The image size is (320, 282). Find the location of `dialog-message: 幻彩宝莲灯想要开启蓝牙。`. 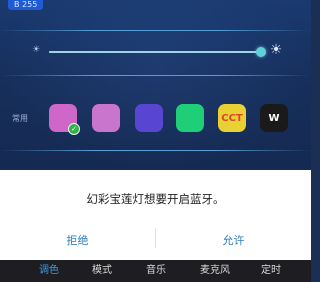

dialog-message: 幻彩宝莲灯想要开启蓝牙。 is located at coordinates (155, 199).